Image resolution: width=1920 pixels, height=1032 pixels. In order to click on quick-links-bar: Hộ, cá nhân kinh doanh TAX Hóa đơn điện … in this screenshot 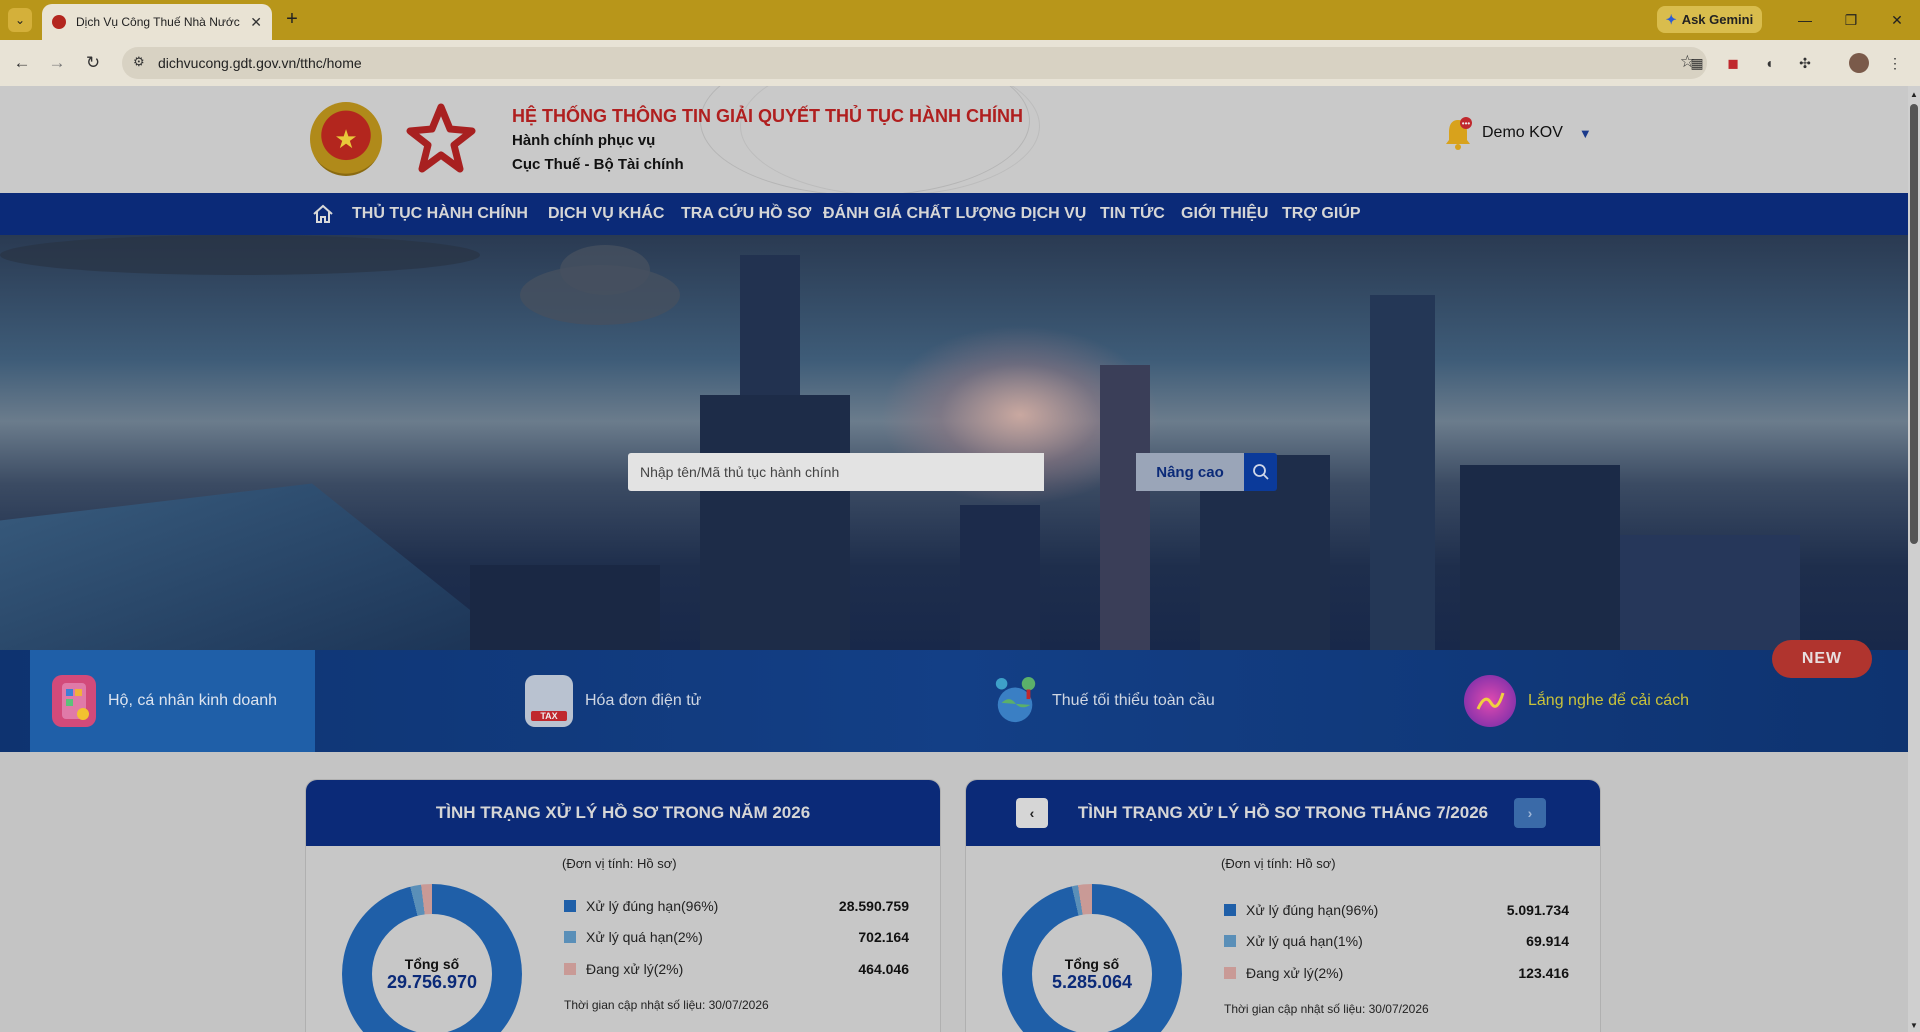, I will do `click(954, 701)`.